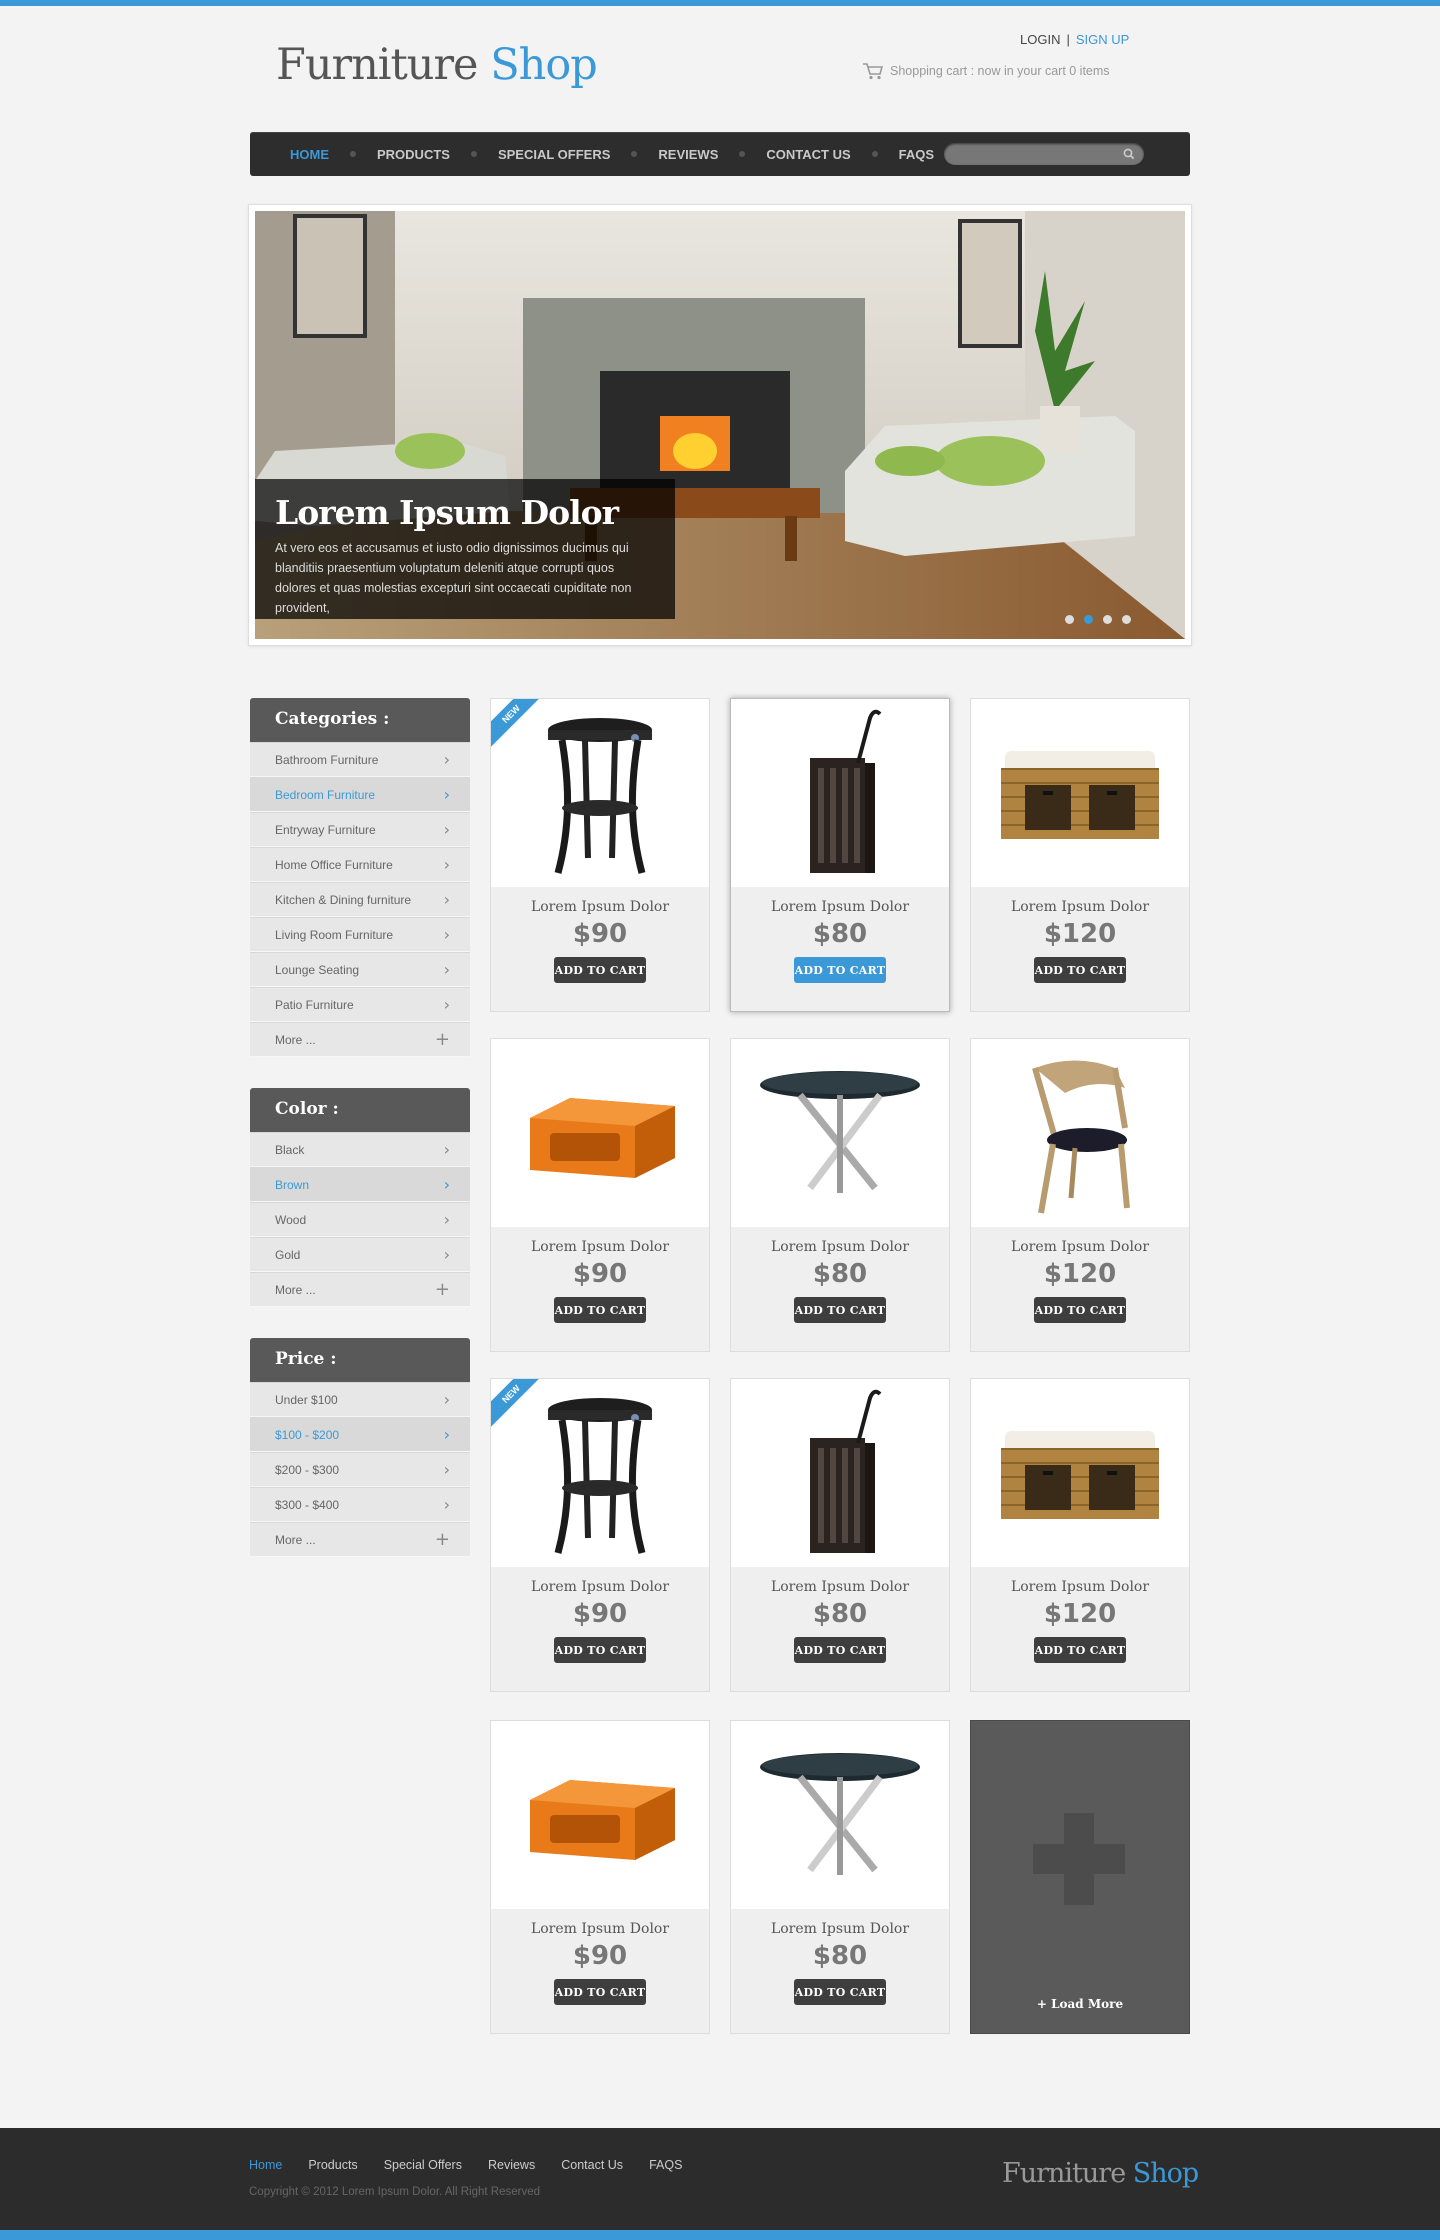 This screenshot has height=2240, width=1440. I want to click on categories-item-label: Kitchen & Dining furniture, so click(343, 899).